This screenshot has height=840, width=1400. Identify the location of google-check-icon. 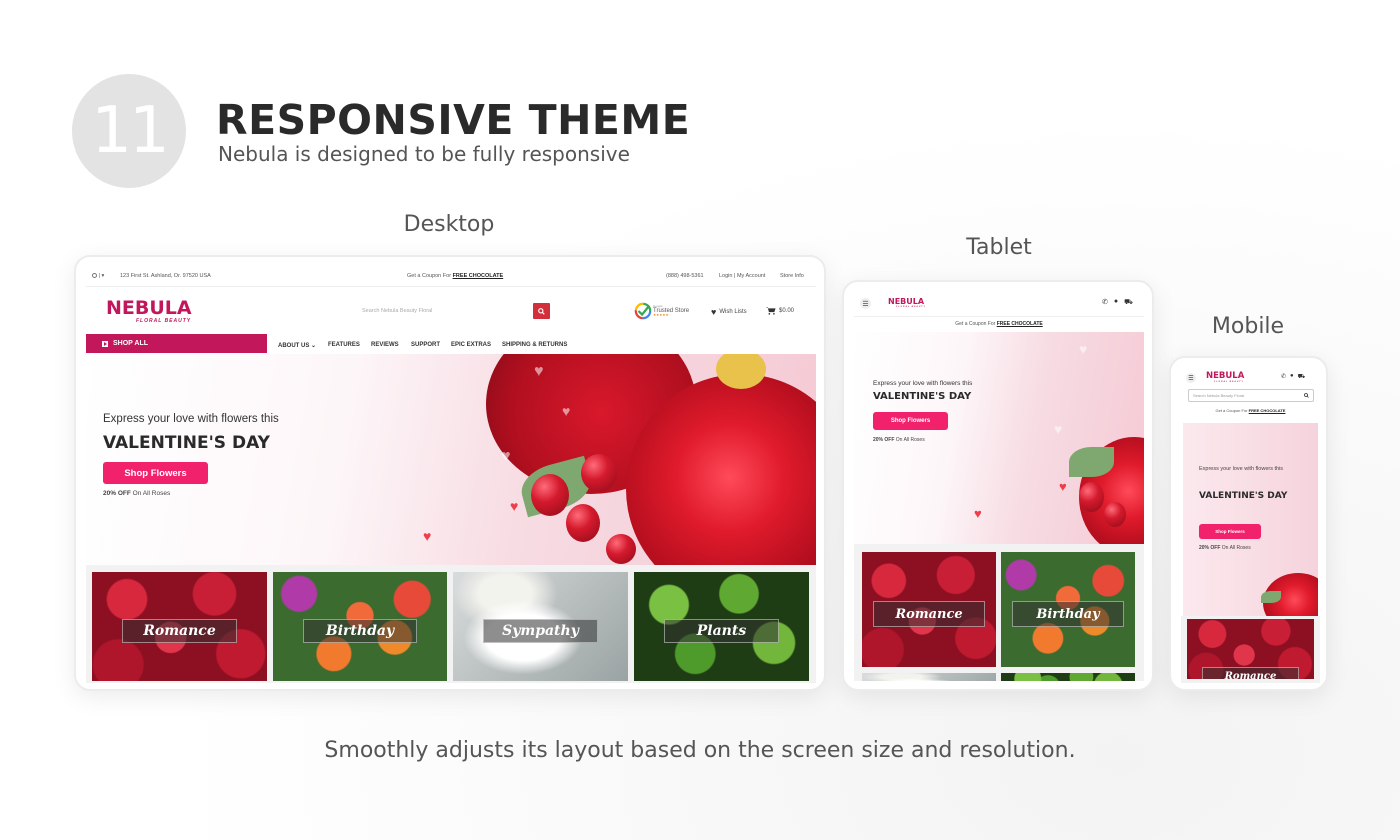
(643, 311).